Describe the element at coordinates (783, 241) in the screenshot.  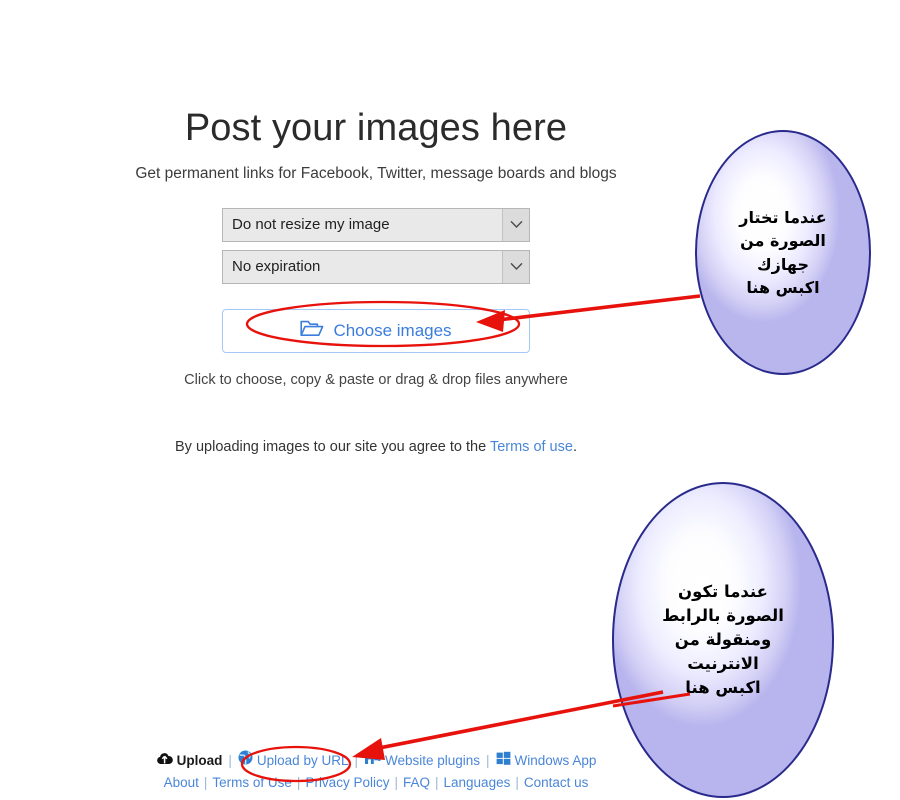
I see `callout-line: الصورة من` at that location.